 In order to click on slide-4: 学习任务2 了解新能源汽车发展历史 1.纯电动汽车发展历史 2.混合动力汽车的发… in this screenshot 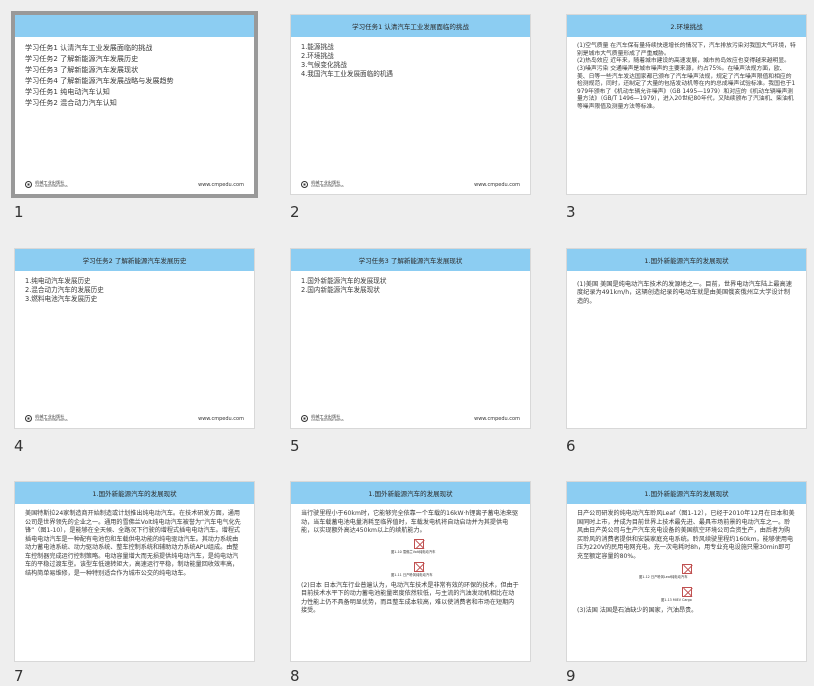, I will do `click(134, 338)`.